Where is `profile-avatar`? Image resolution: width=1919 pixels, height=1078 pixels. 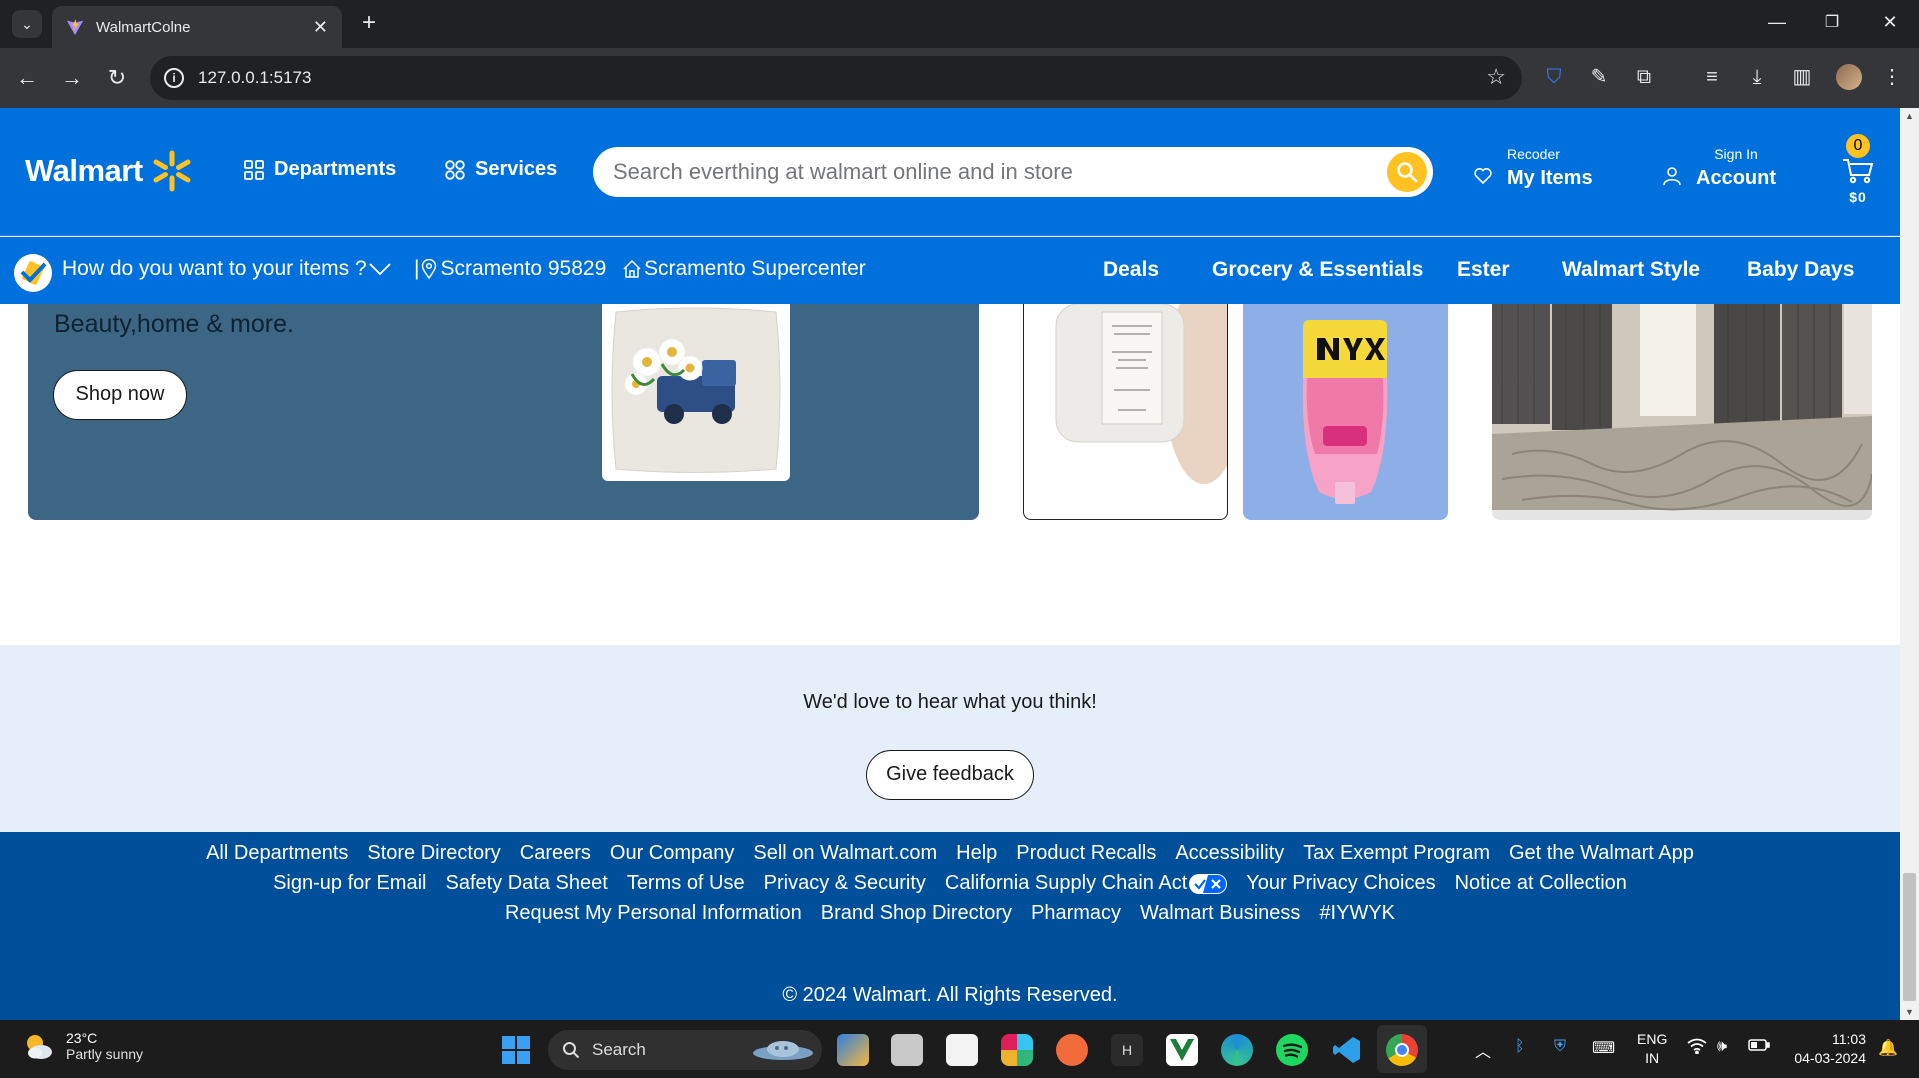
profile-avatar is located at coordinates (1849, 77).